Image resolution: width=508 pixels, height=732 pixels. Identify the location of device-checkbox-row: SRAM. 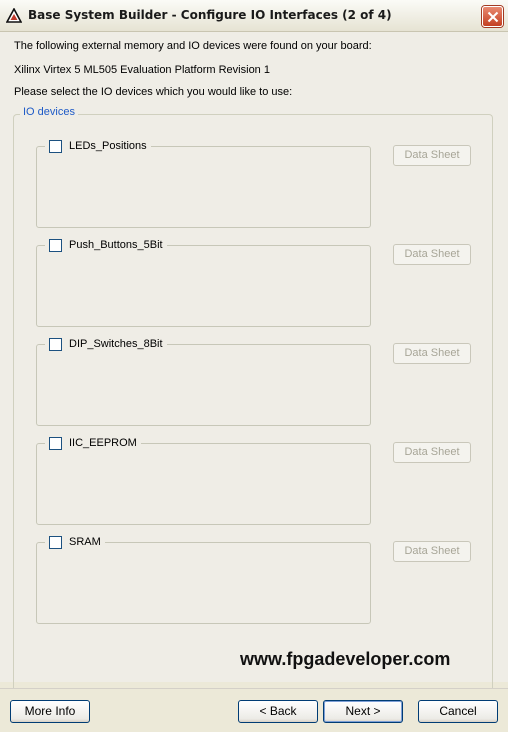
(75, 542).